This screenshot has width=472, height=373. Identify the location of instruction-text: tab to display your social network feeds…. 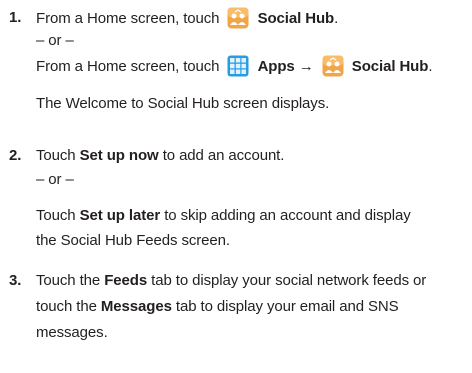
(289, 280).